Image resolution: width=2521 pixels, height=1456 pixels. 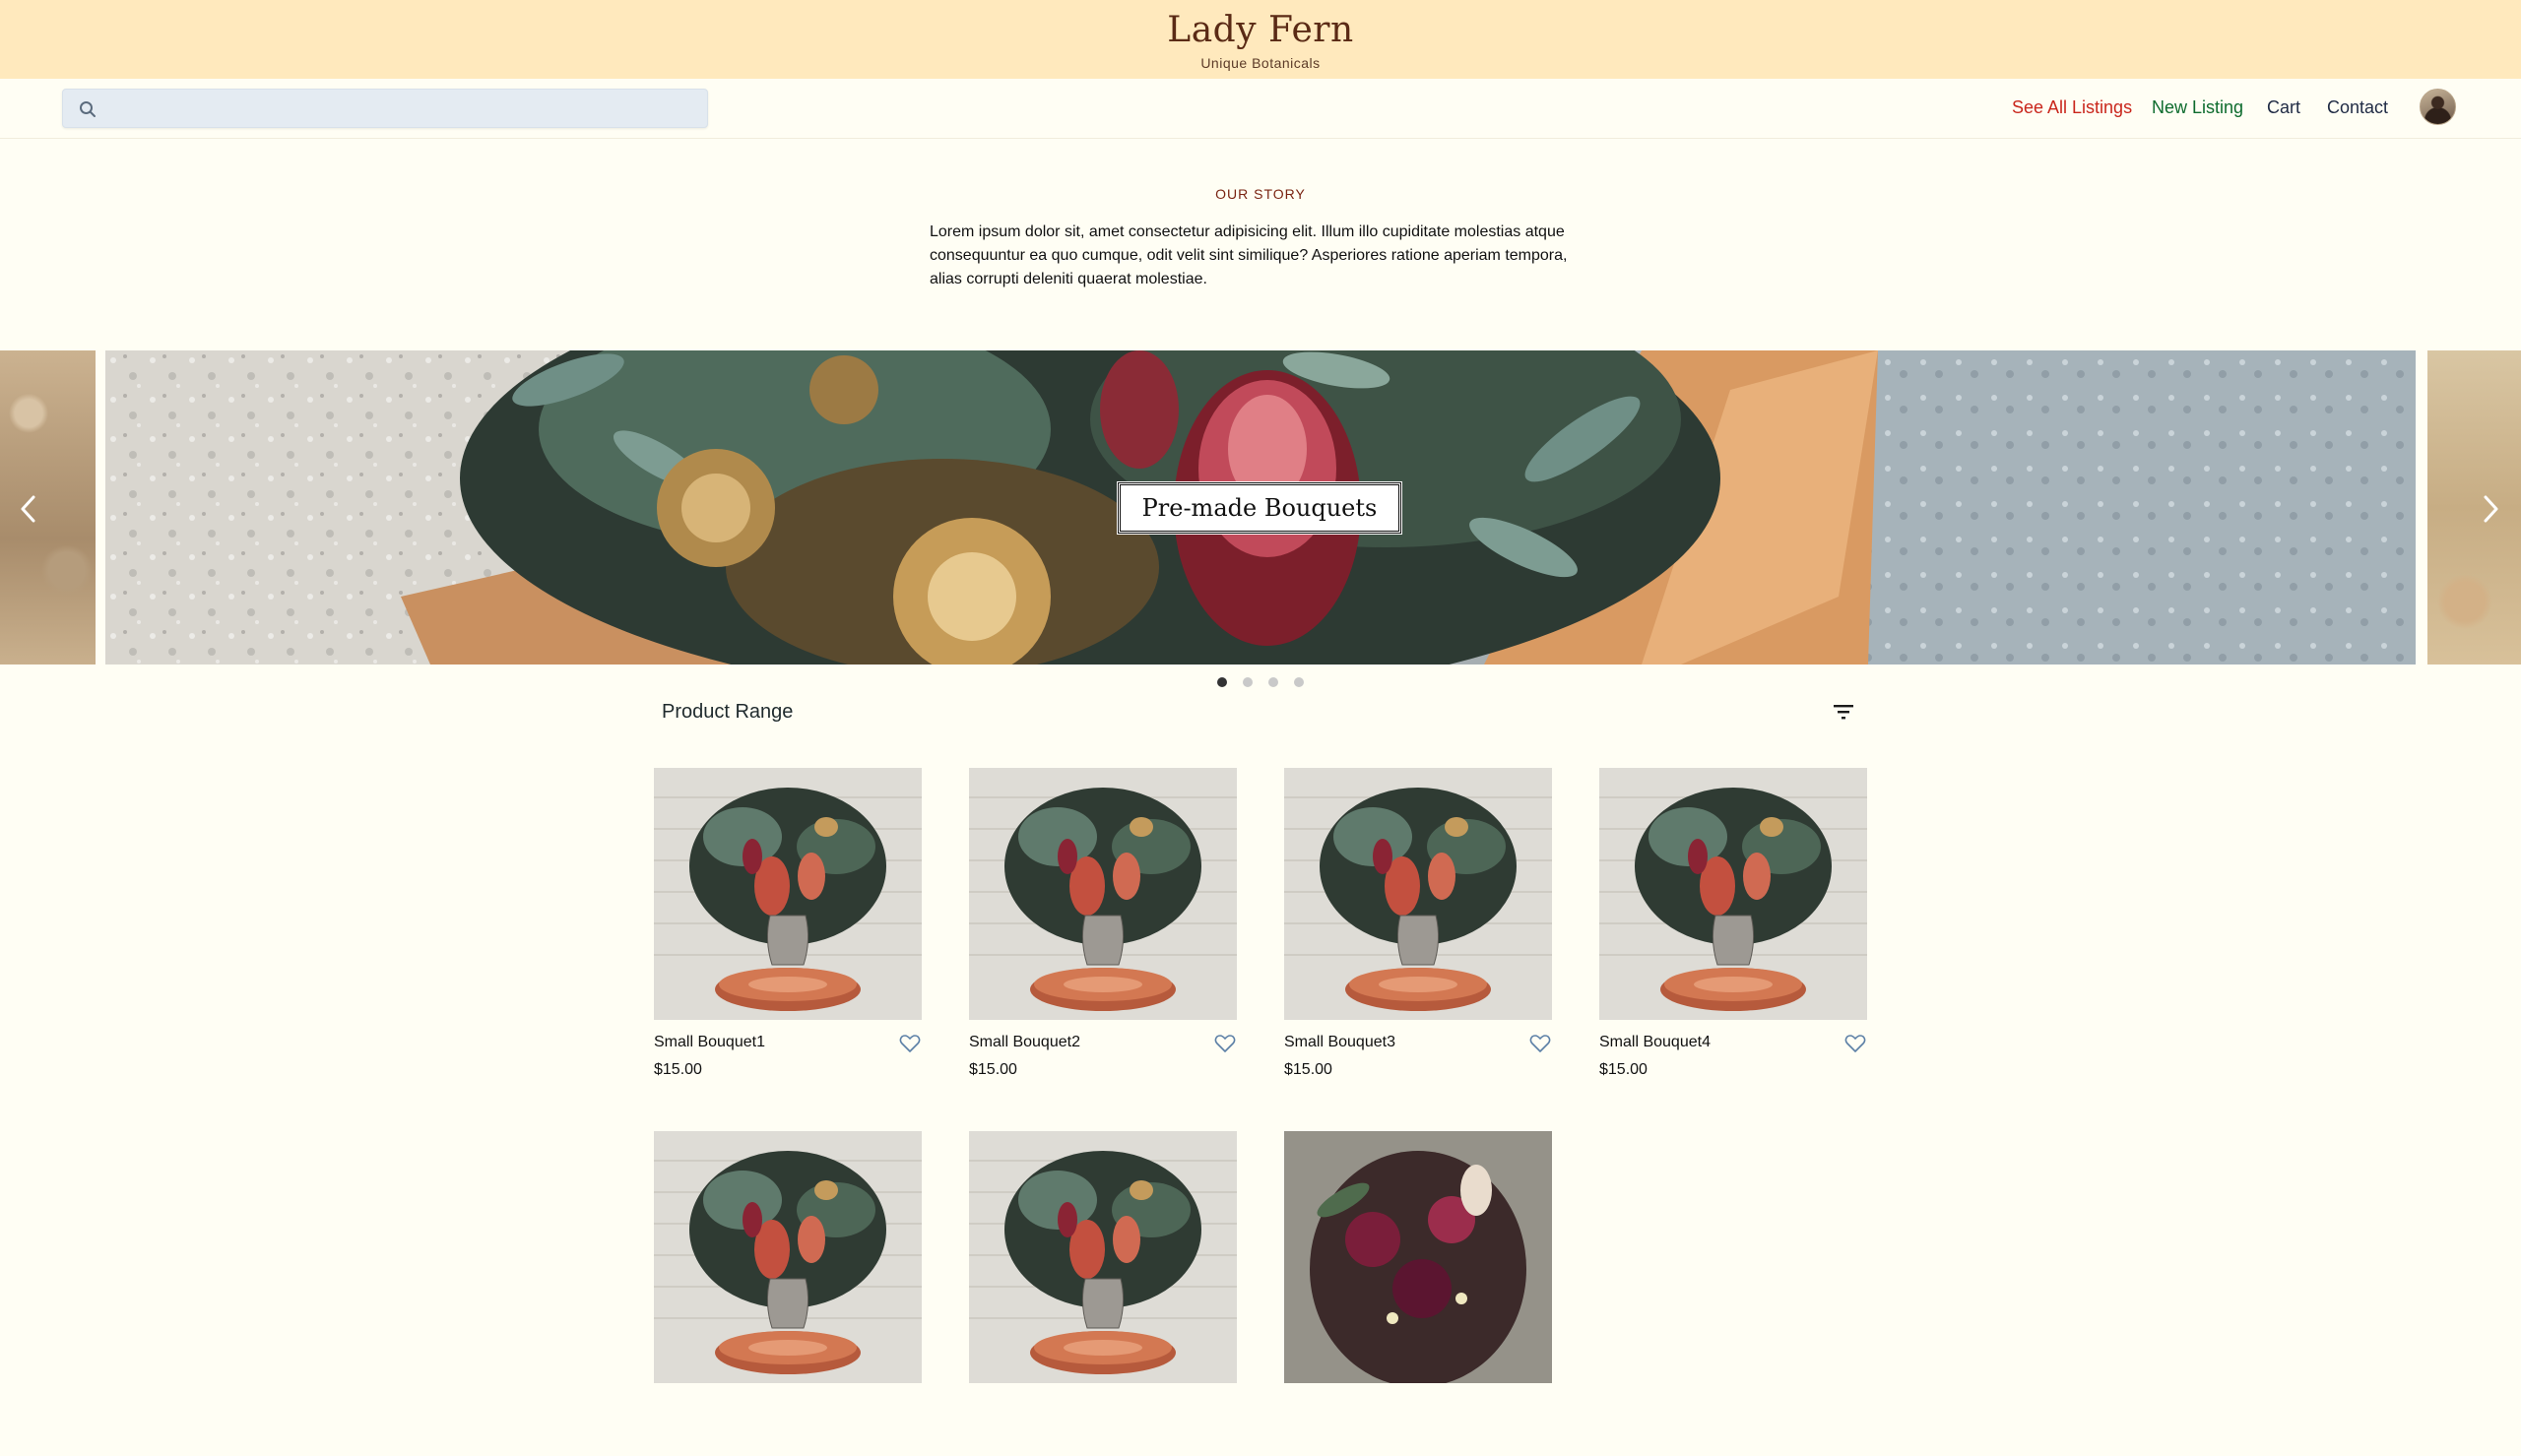 I want to click on brand-banner: Lady Fern Unique Botanicals, so click(x=1260, y=39).